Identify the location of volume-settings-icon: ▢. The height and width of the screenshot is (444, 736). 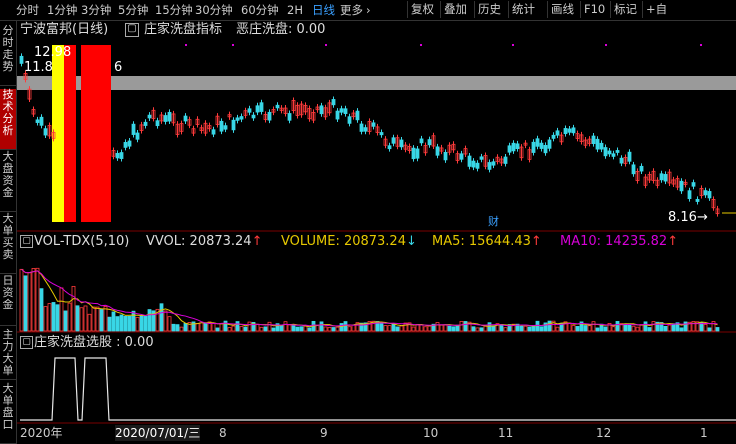
(26, 241).